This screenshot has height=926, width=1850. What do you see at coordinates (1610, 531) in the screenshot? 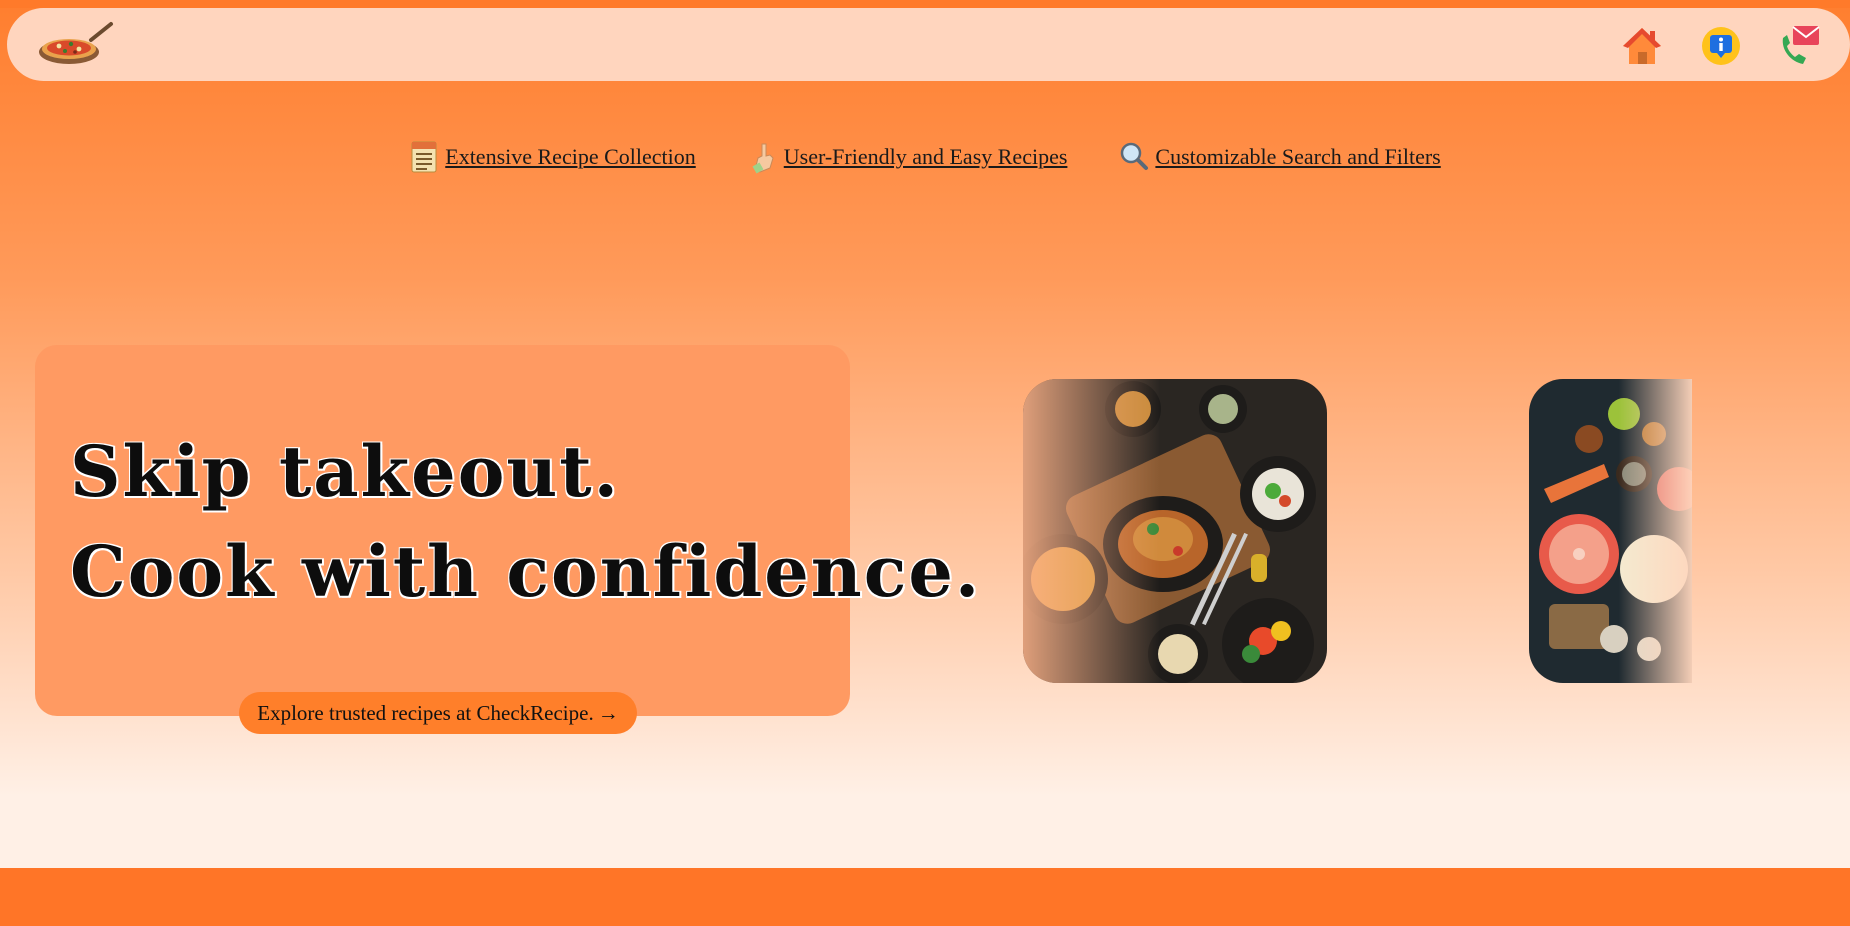
I see `fruits-vegetables-image` at bounding box center [1610, 531].